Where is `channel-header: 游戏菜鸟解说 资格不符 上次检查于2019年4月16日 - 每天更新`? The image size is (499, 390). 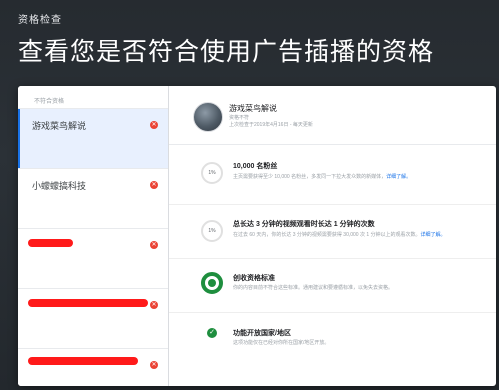
channel-header: 游戏菜鸟解说 资格不符 上次检查于2019年4月16日 - 每天更新 is located at coordinates (332, 115).